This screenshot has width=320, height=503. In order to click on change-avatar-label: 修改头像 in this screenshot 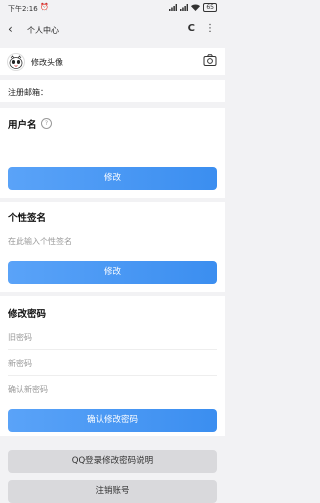, I will do `click(47, 62)`.